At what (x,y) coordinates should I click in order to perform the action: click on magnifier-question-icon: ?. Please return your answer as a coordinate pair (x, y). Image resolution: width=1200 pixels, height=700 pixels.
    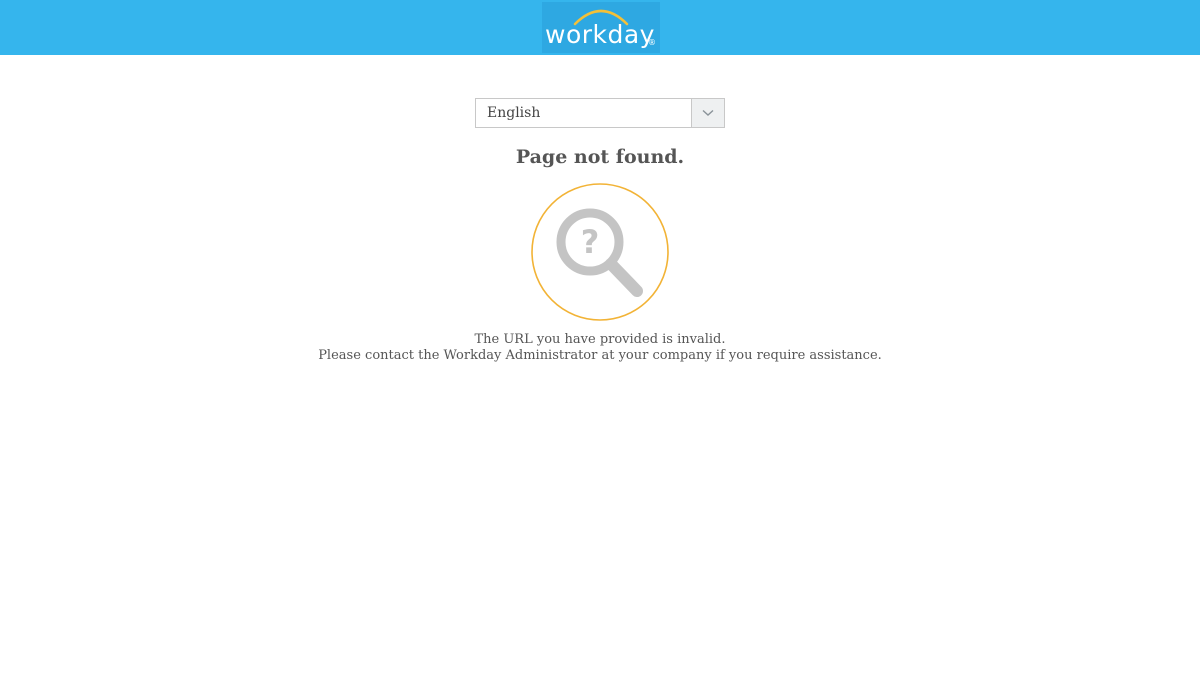
    Looking at the image, I should click on (600, 252).